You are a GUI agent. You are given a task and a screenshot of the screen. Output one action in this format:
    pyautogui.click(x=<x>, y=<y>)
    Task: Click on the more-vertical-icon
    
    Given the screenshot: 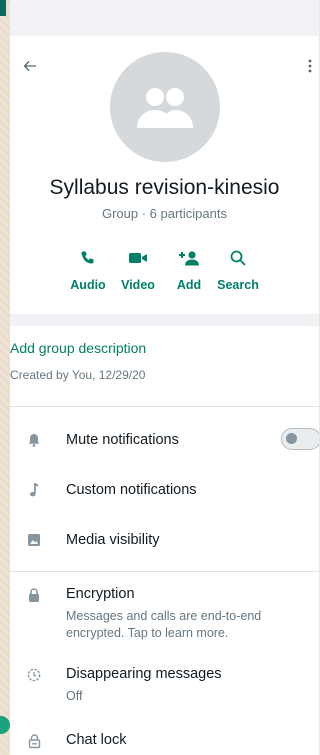 What is the action you would take?
    pyautogui.click(x=310, y=66)
    